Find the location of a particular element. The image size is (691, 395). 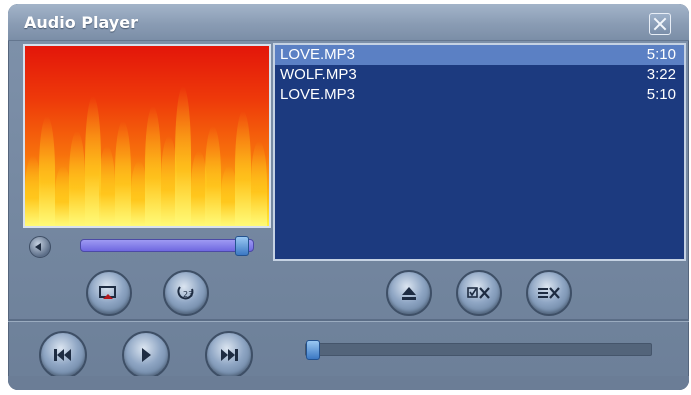

volume-slider-thumb is located at coordinates (242, 246).